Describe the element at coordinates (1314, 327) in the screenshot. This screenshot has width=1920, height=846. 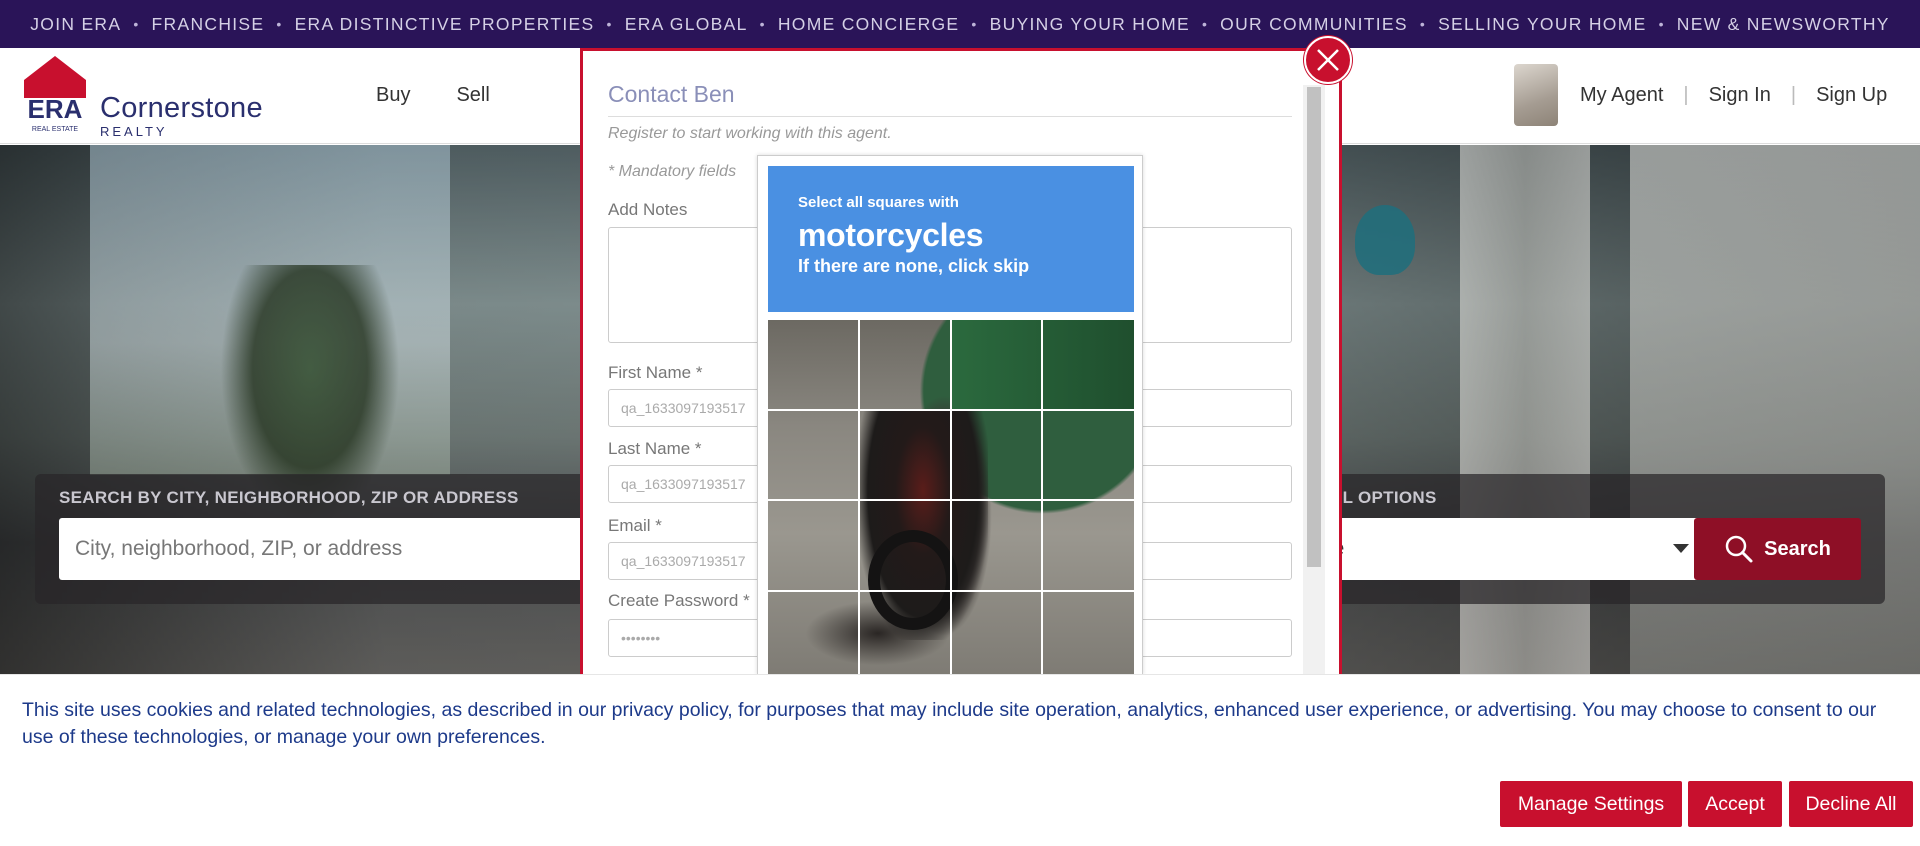
I see `modal-scrollbar-thumb` at that location.